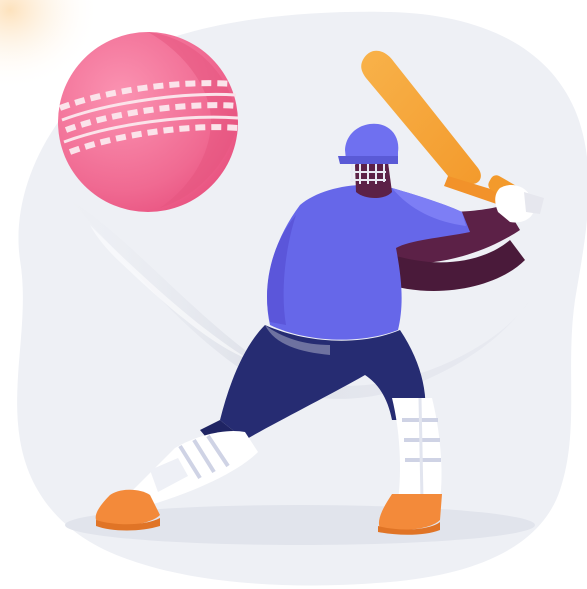  What do you see at coordinates (148, 122) in the screenshot?
I see `cricket-ball` at bounding box center [148, 122].